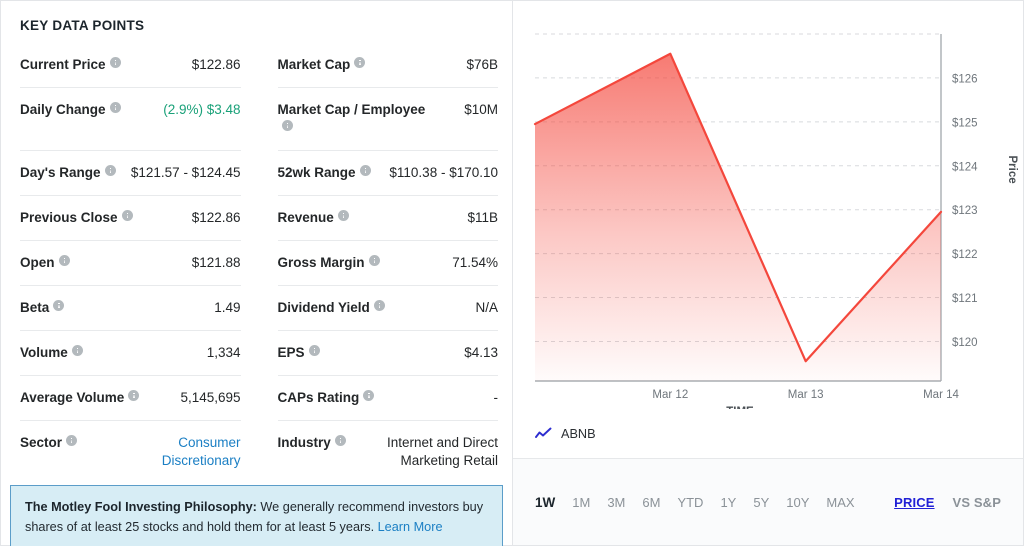  I want to click on range-button-1m: 1M, so click(581, 502).